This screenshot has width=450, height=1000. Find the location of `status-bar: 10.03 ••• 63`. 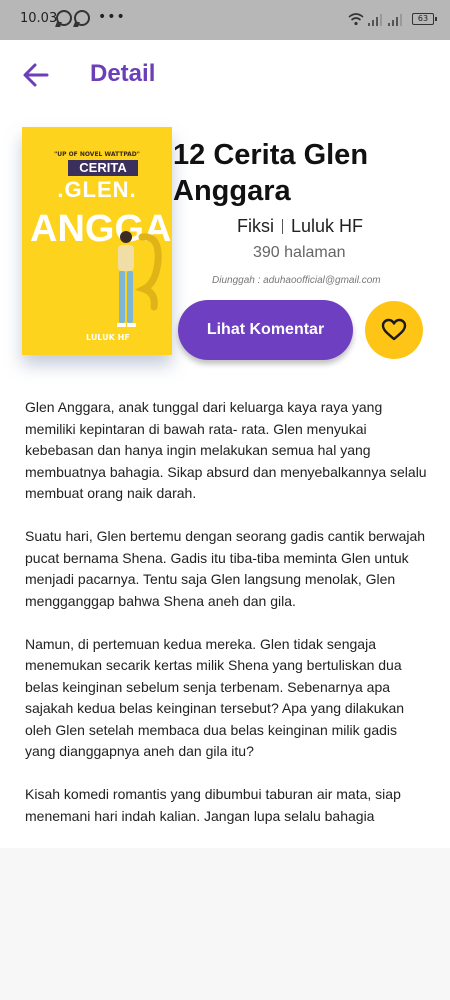

status-bar: 10.03 ••• 63 is located at coordinates (225, 20).